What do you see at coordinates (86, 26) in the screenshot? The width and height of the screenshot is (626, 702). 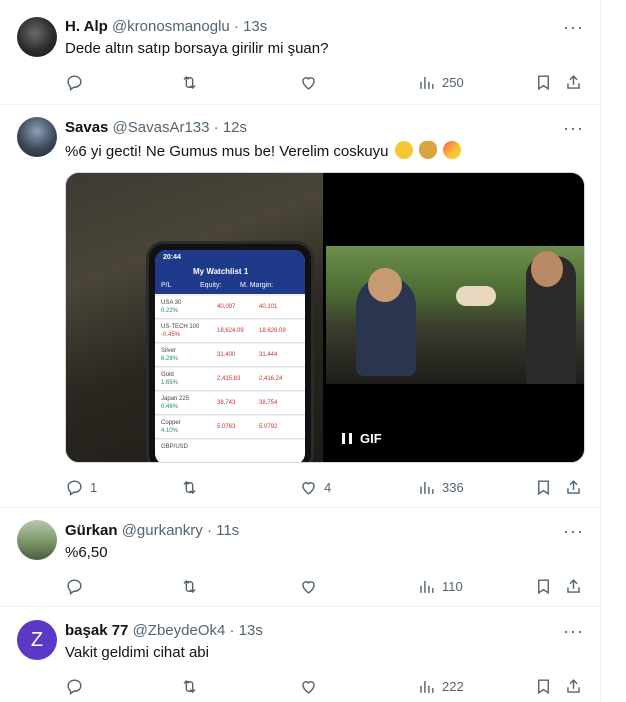 I see `display-name: H. Alp` at bounding box center [86, 26].